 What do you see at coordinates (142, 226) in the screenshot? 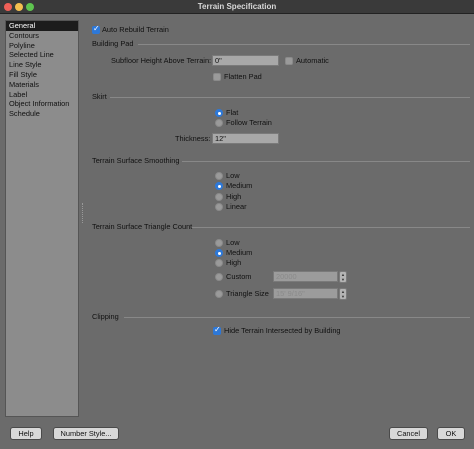
I see `triangle-count-heading: Terrain Surface Triangle Count` at bounding box center [142, 226].